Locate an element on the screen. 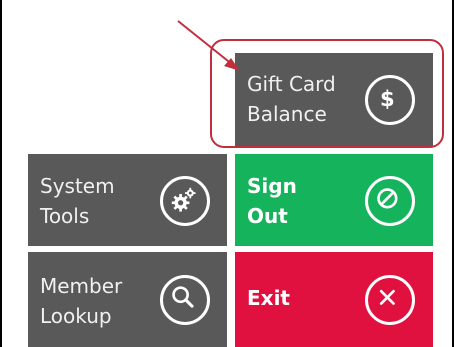  prohibited-icon is located at coordinates (390, 201).